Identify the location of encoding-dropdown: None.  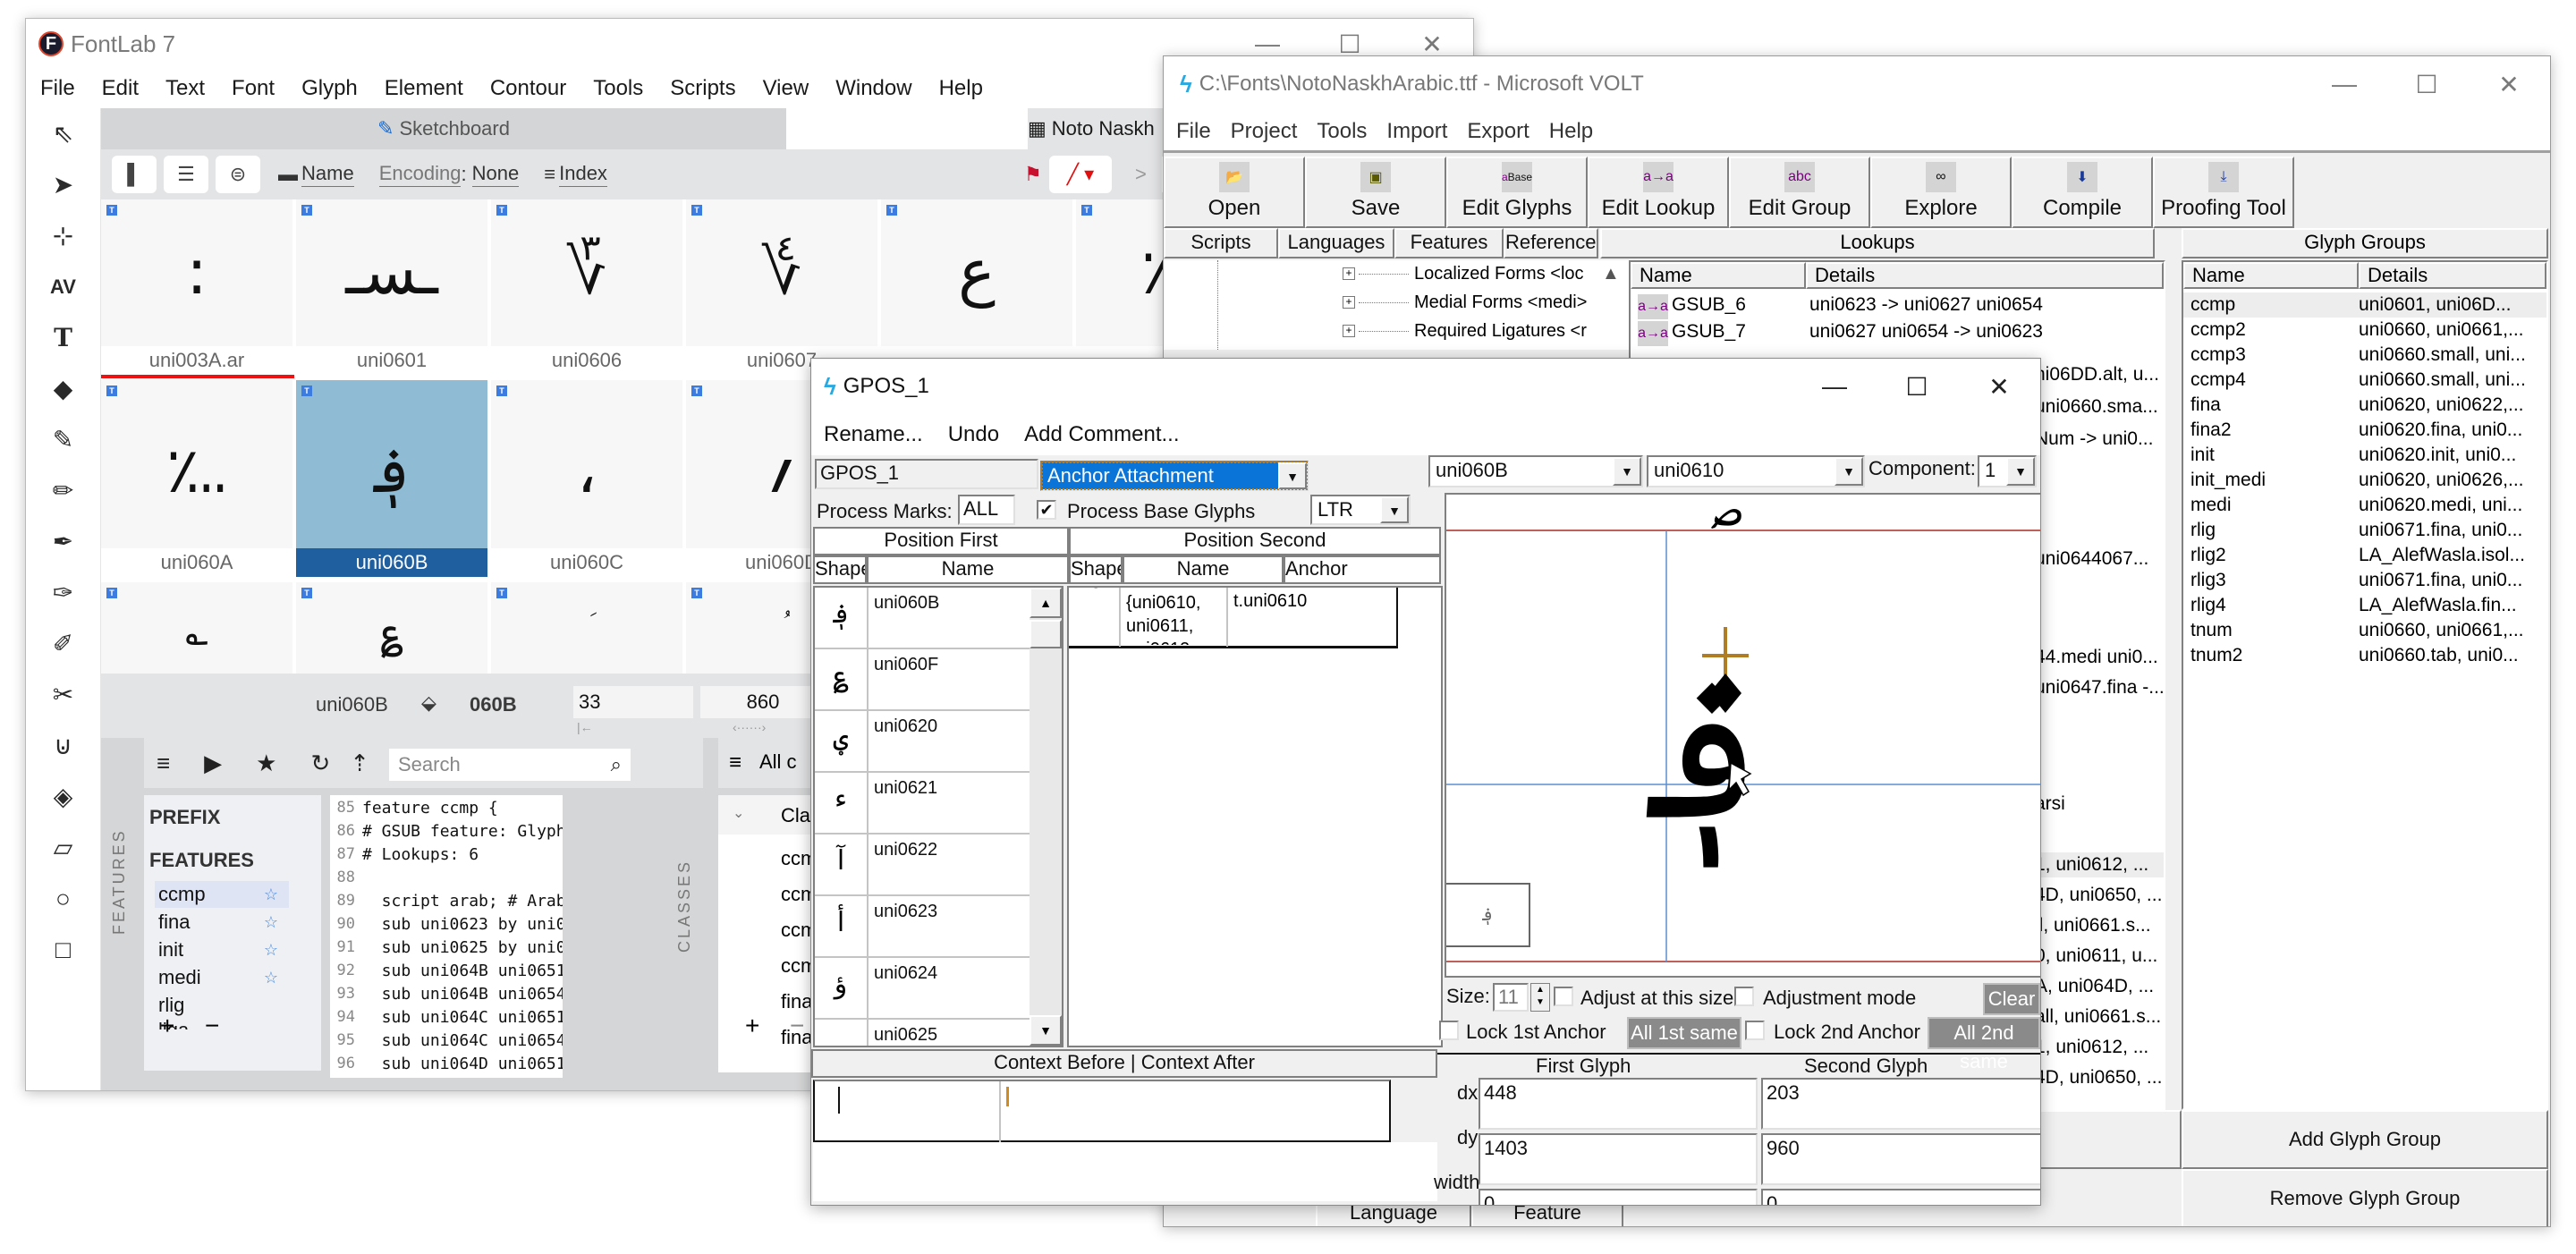
(495, 174).